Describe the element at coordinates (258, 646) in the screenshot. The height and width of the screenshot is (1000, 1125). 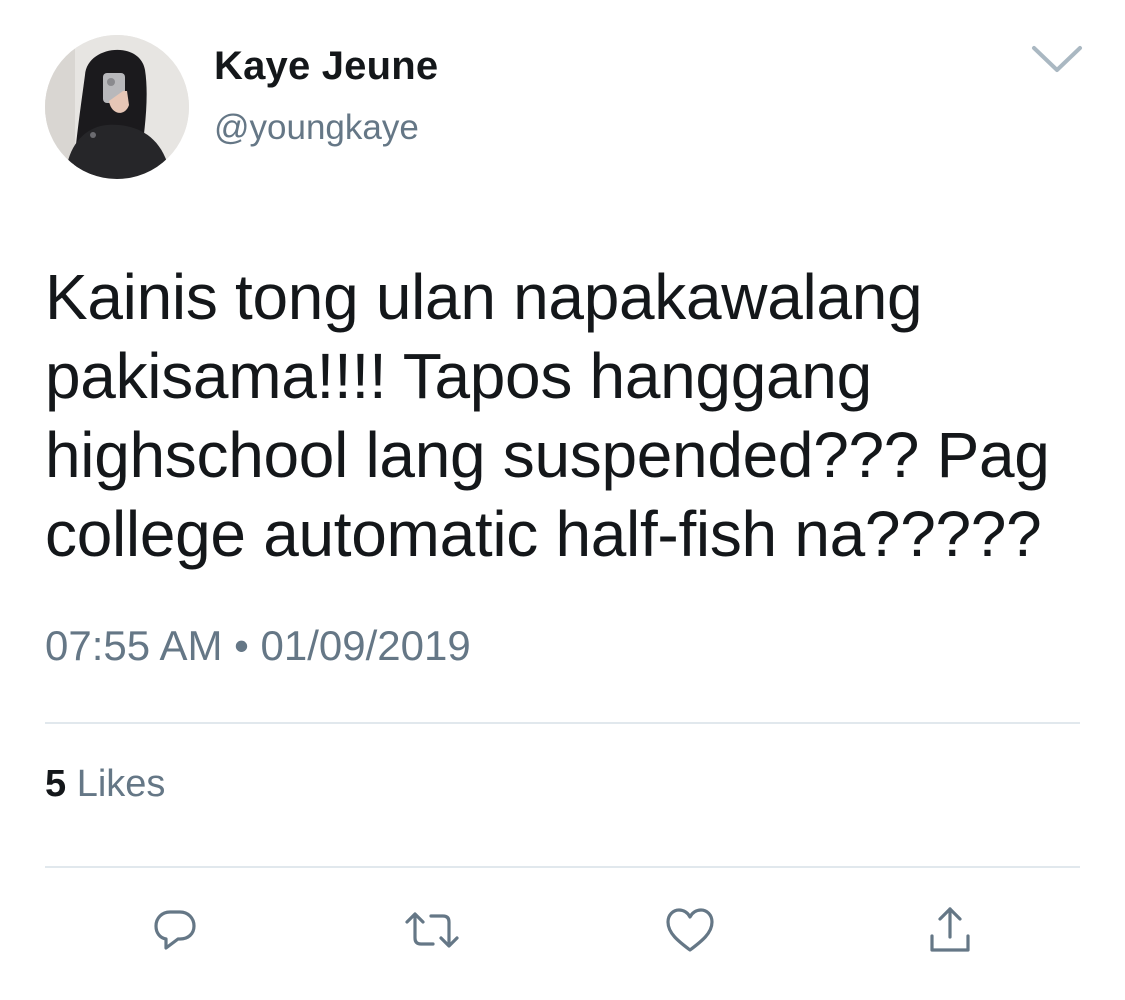
I see `tweet-timestamp: 07:55 AM • 01/09/2019` at that location.